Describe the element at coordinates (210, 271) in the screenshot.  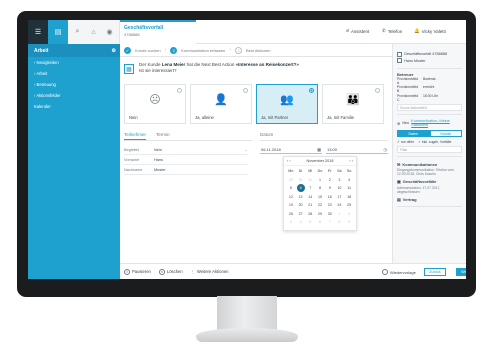
I see `more-actions-button: ⋮ Weitere Aktionen` at that location.